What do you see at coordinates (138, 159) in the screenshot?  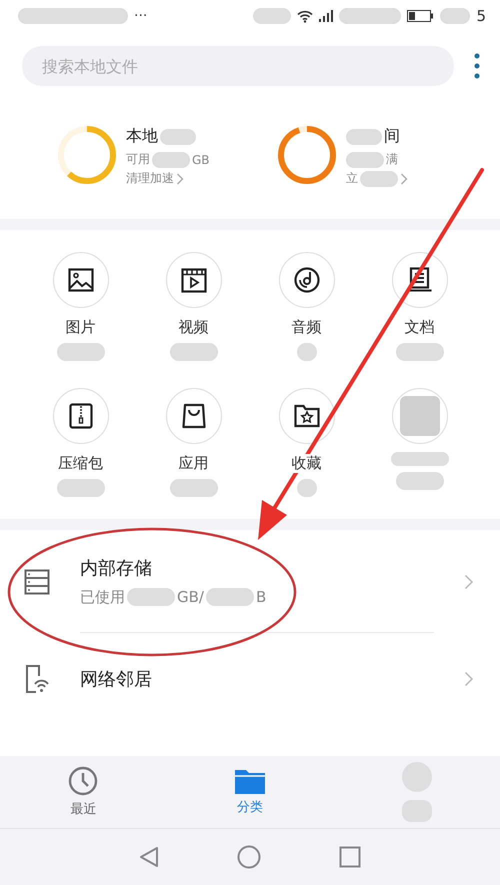 I see `storage-text: 可用` at bounding box center [138, 159].